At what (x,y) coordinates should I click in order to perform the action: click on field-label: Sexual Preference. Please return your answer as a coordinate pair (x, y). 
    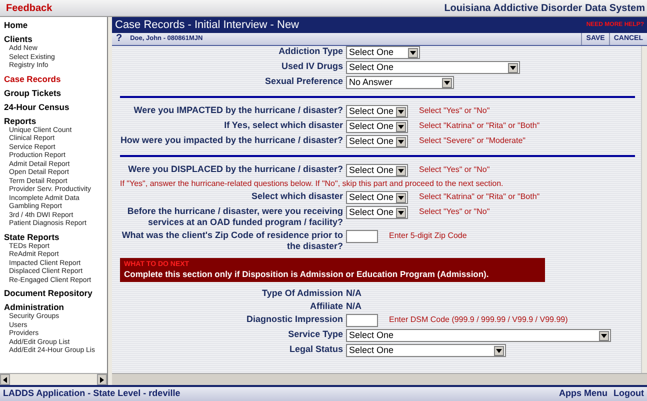
    Looking at the image, I should click on (303, 81).